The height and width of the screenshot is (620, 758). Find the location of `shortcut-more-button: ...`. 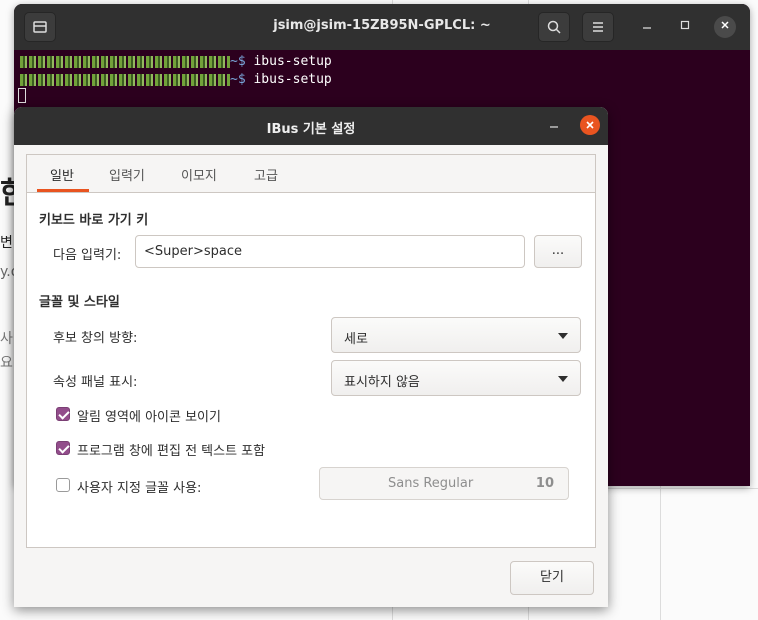

shortcut-more-button: ... is located at coordinates (558, 251).